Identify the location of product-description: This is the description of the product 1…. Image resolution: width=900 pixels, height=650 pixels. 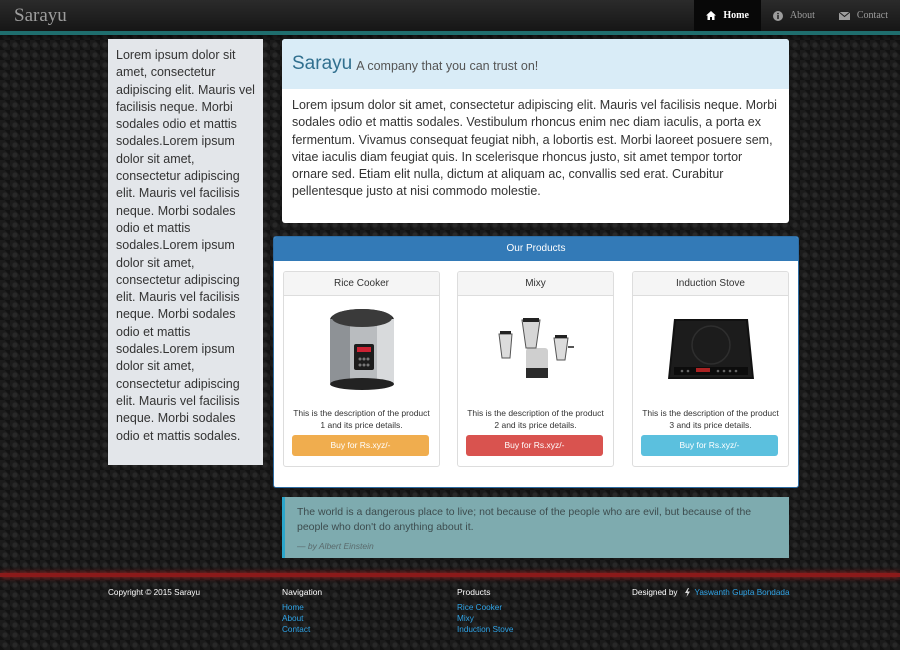
(361, 419).